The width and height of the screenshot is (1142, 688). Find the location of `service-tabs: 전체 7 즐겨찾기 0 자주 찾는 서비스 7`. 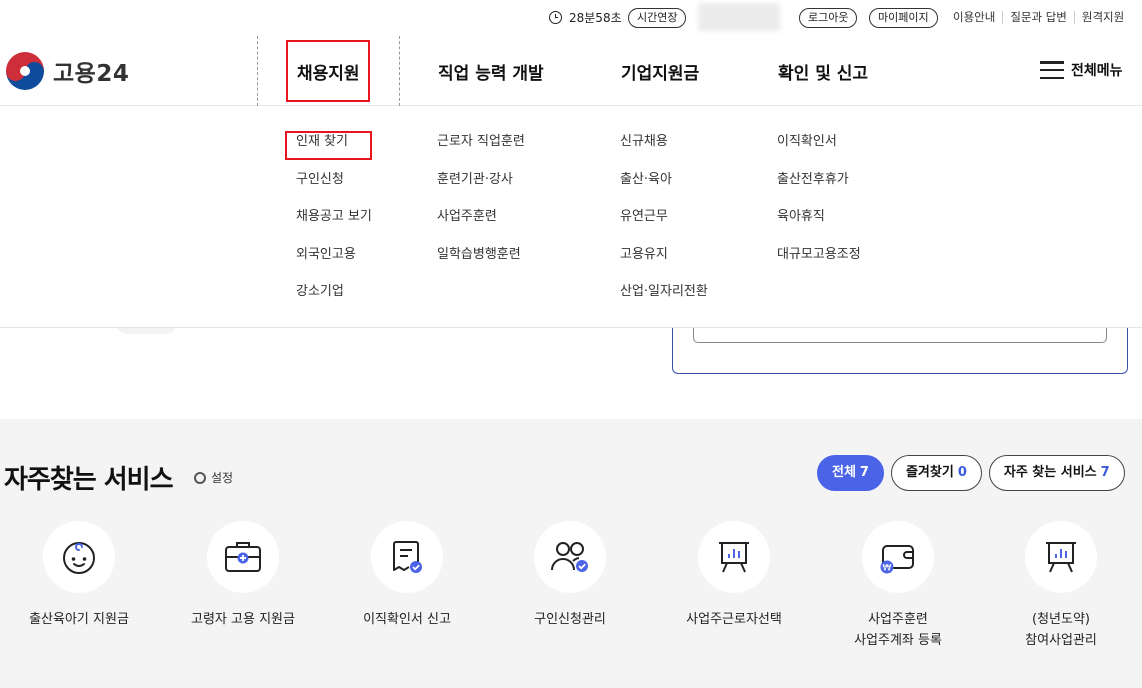

service-tabs: 전체 7 즐겨찾기 0 자주 찾는 서비스 7 is located at coordinates (974, 473).